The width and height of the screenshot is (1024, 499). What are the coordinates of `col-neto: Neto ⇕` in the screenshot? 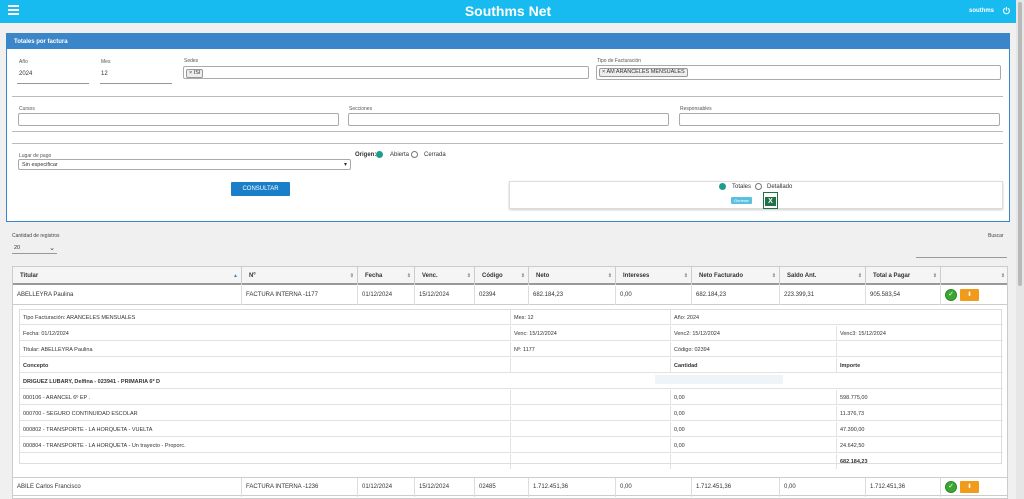 It's located at (572, 276).